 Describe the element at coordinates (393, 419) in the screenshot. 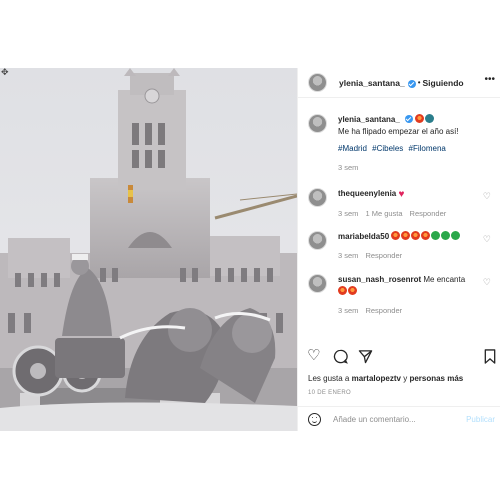

I see `comment-input` at that location.